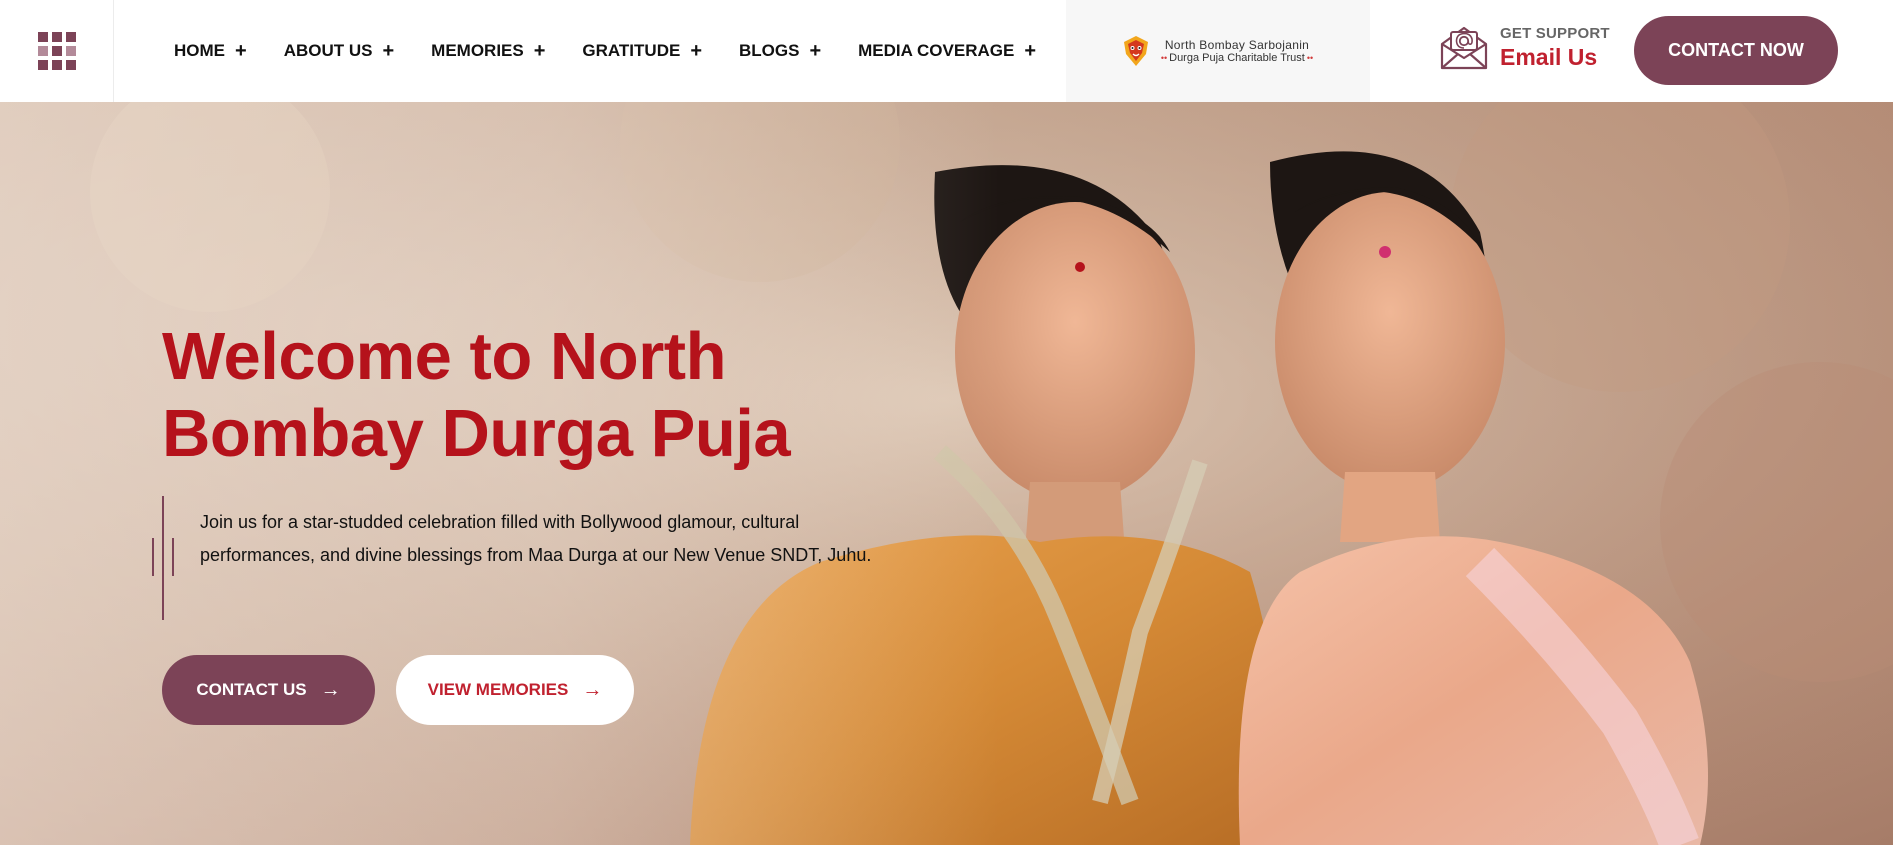 The height and width of the screenshot is (845, 1893). Describe the element at coordinates (631, 50) in the screenshot. I see `nav-item-label: GRATITUDE` at that location.